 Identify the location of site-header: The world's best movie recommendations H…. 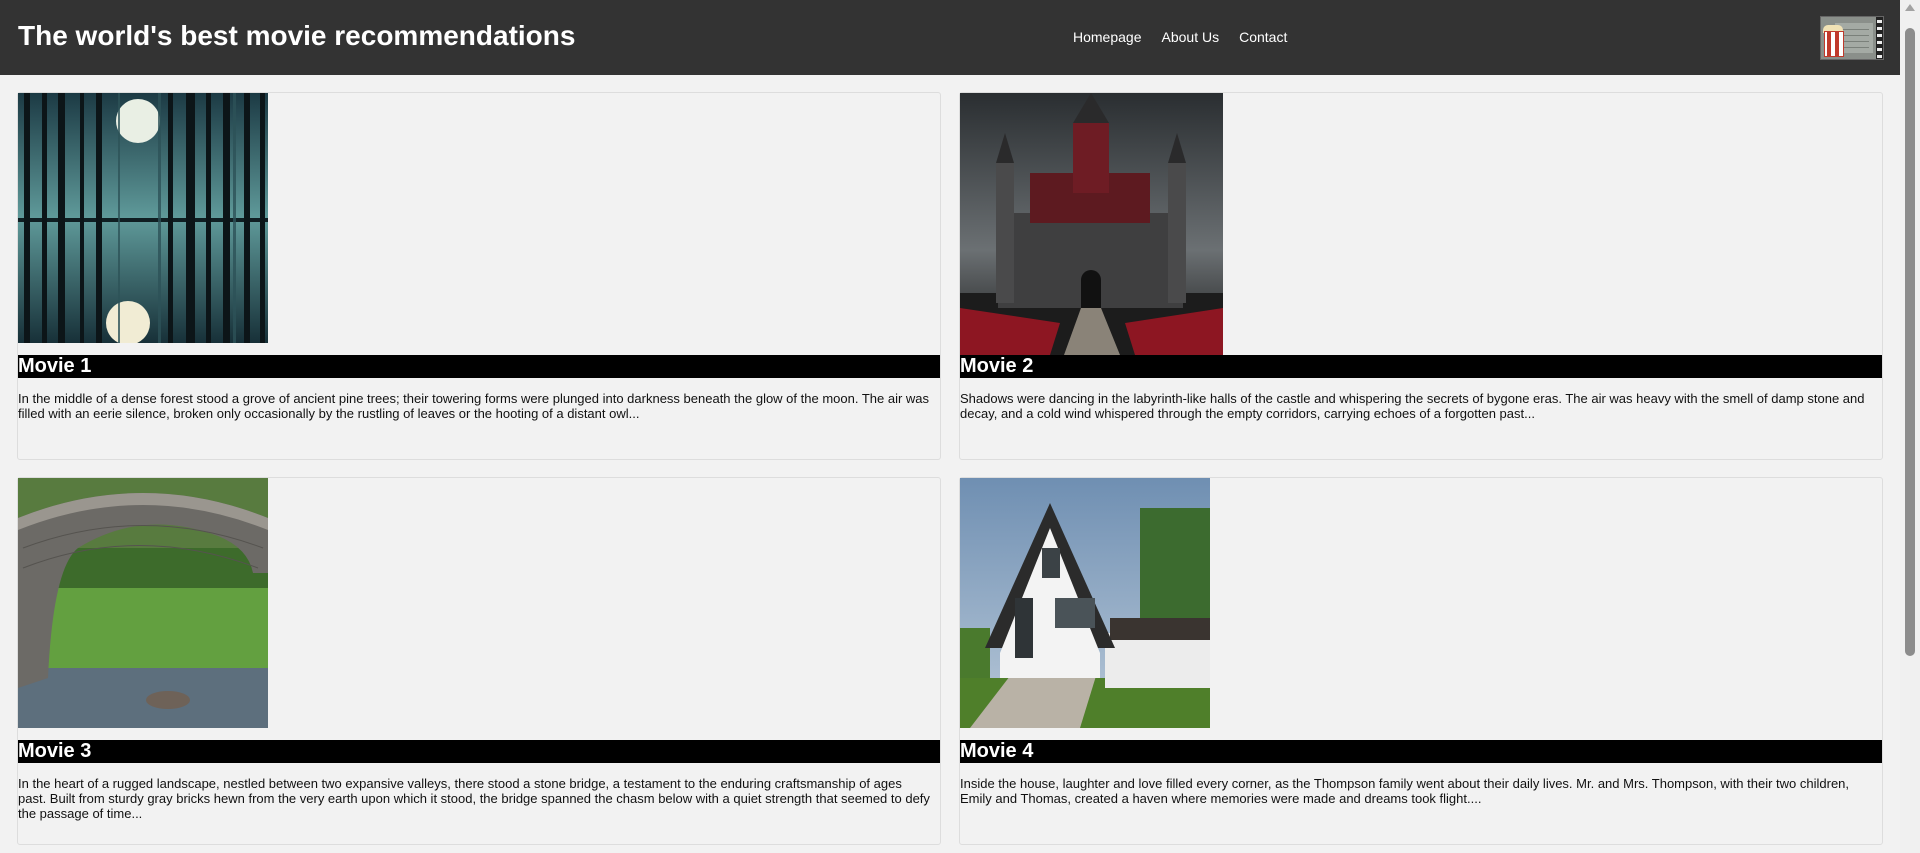
(950, 37).